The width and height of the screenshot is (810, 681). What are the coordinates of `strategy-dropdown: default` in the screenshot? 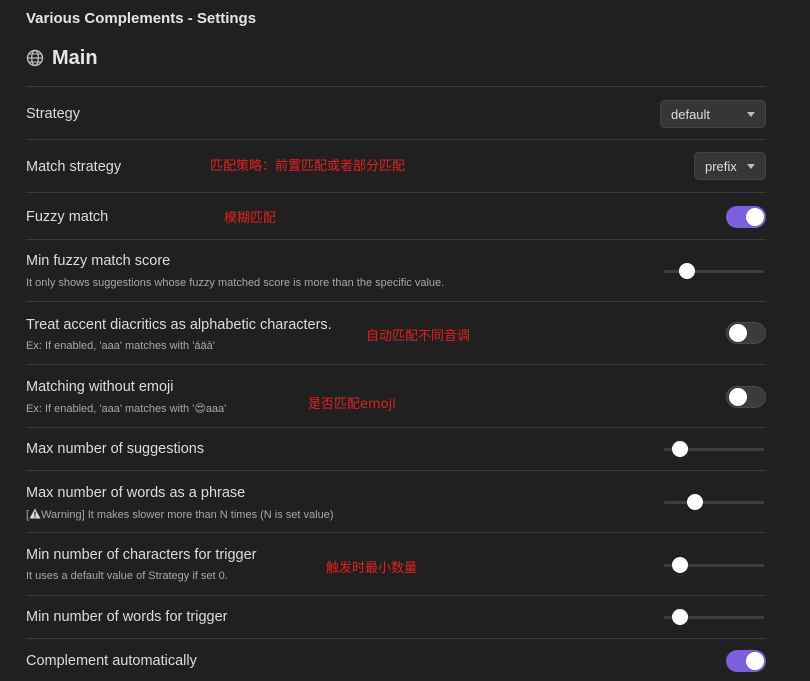 It's located at (713, 114).